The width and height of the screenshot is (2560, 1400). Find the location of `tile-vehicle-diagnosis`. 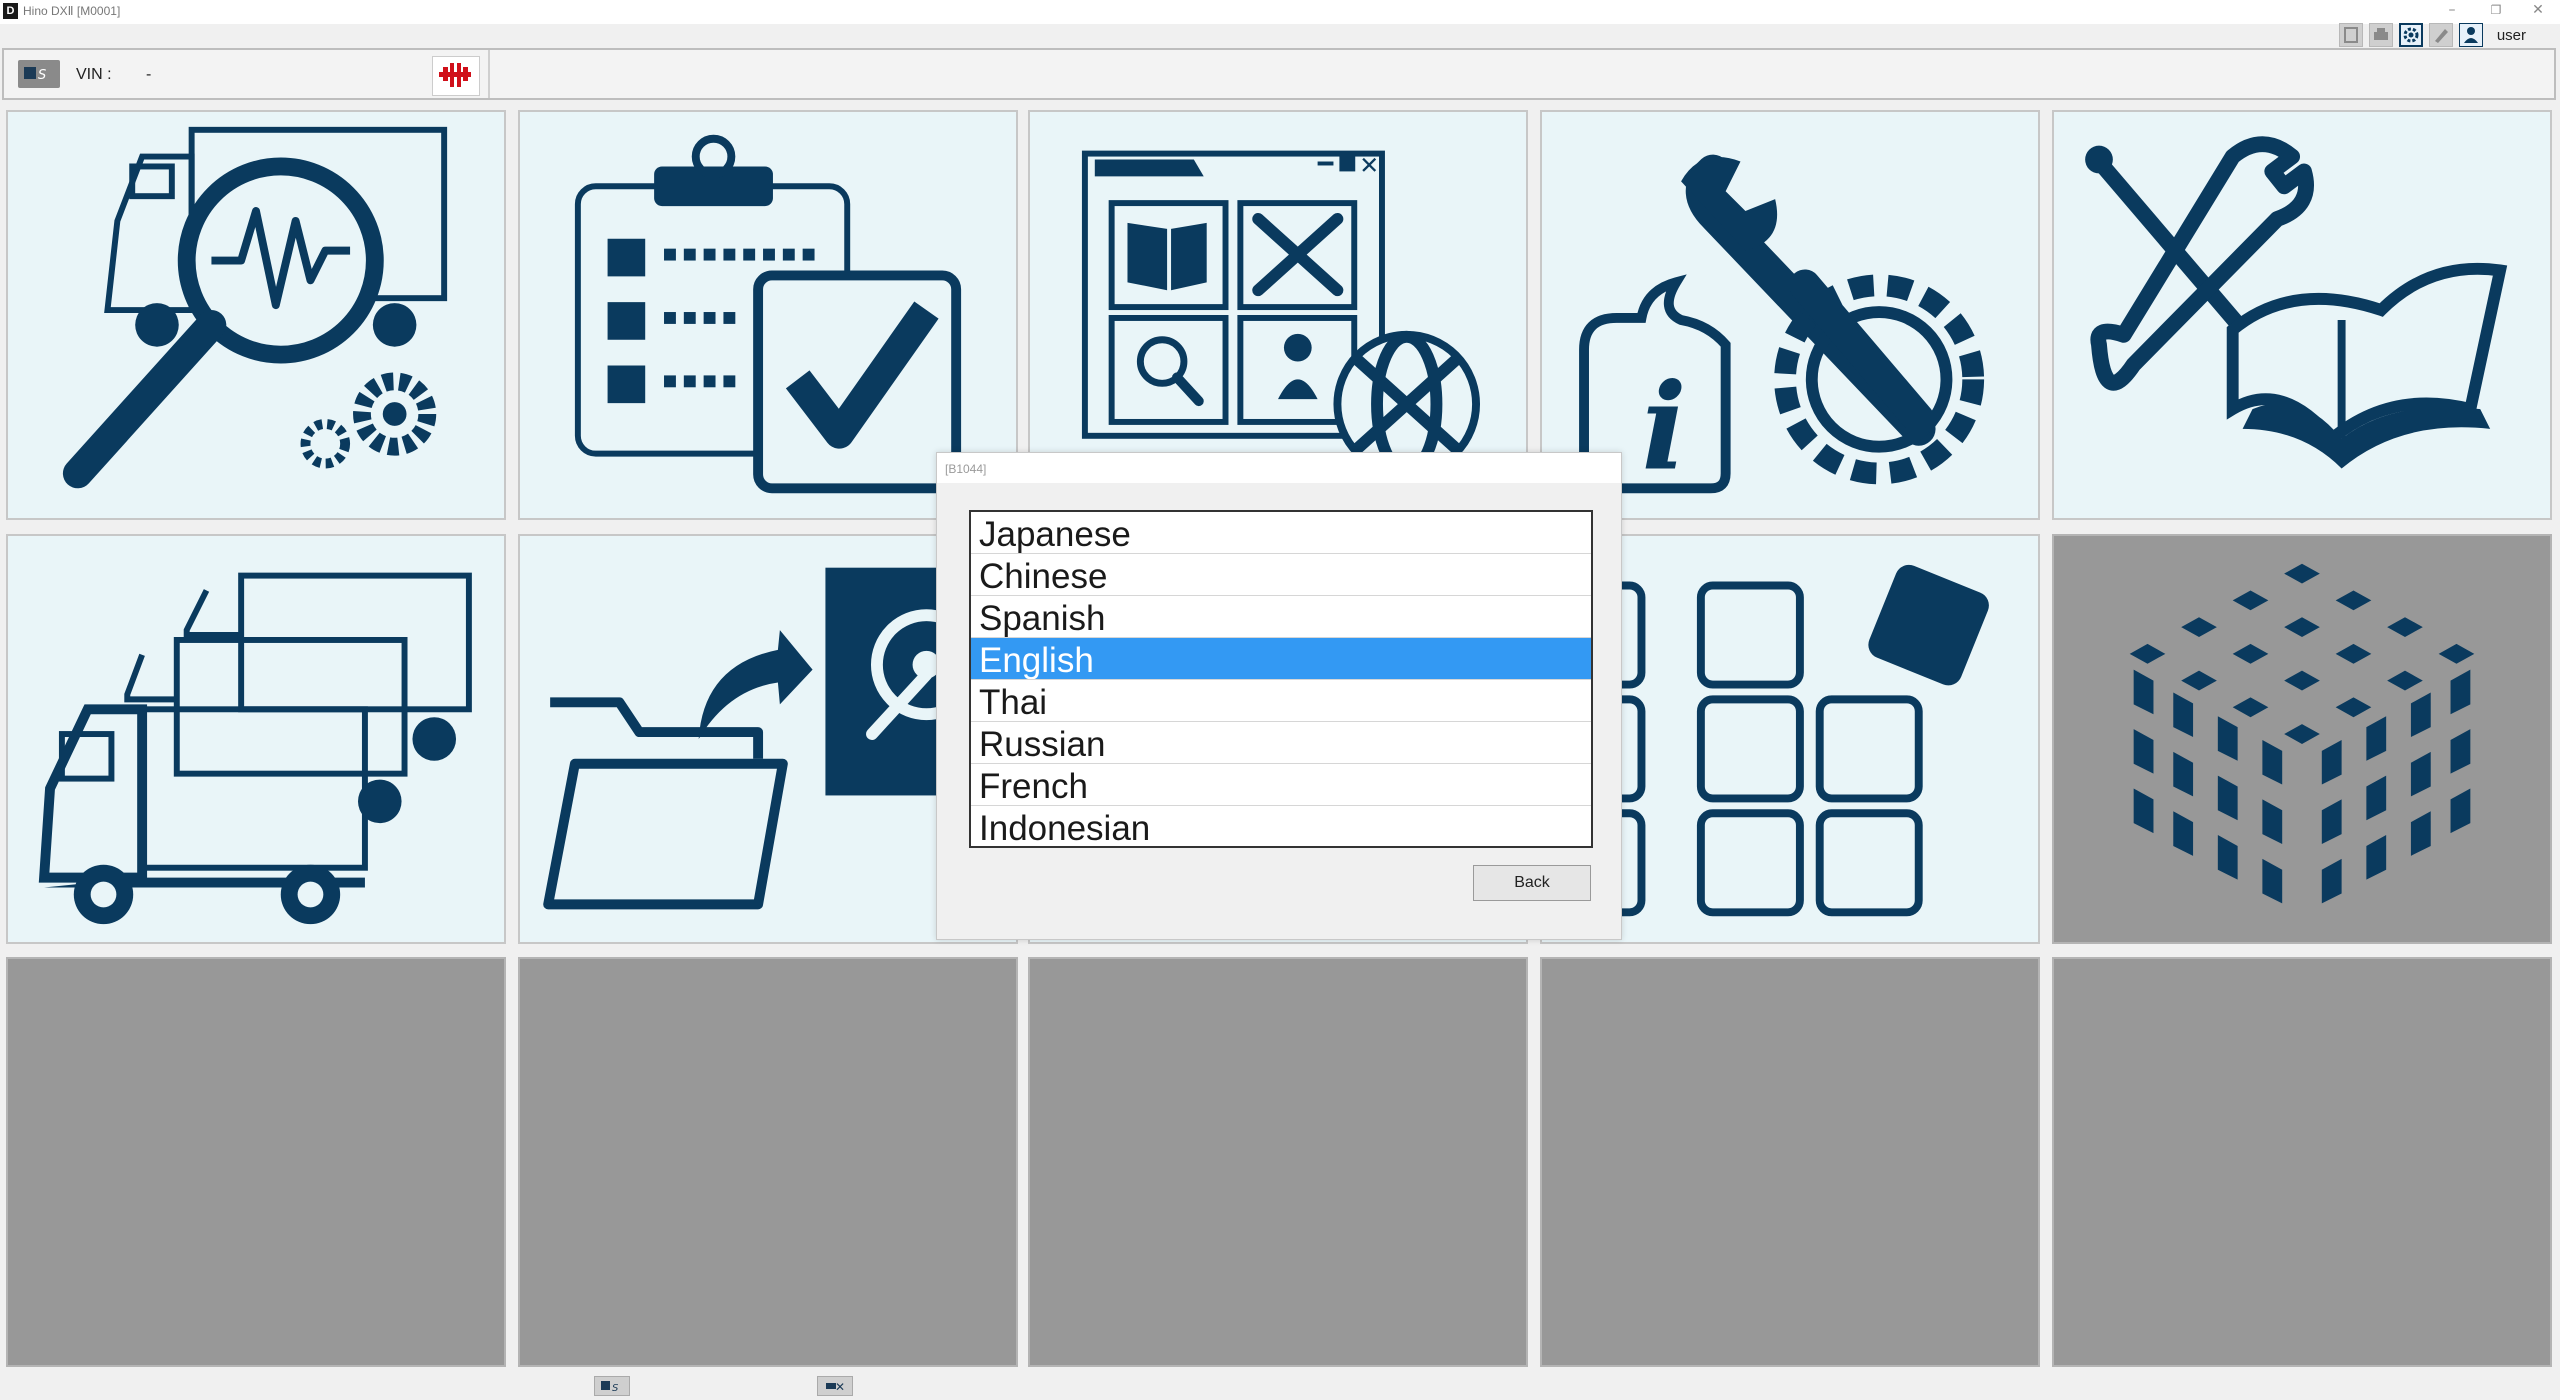

tile-vehicle-diagnosis is located at coordinates (256, 315).